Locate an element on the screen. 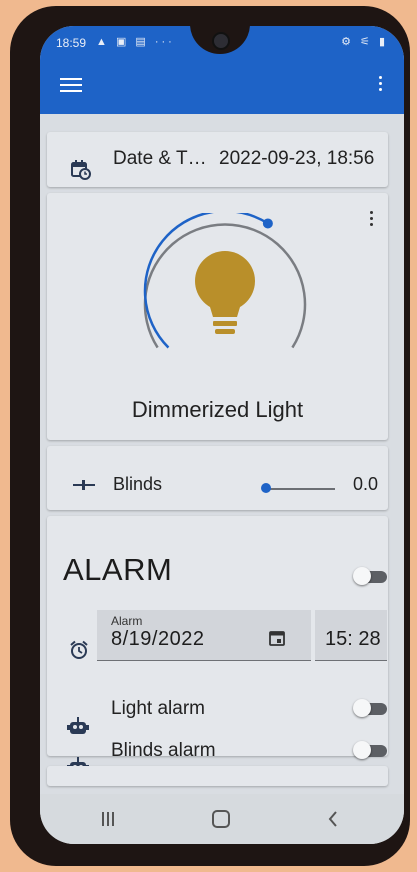 The image size is (417, 872). slider-icon is located at coordinates (84, 485).